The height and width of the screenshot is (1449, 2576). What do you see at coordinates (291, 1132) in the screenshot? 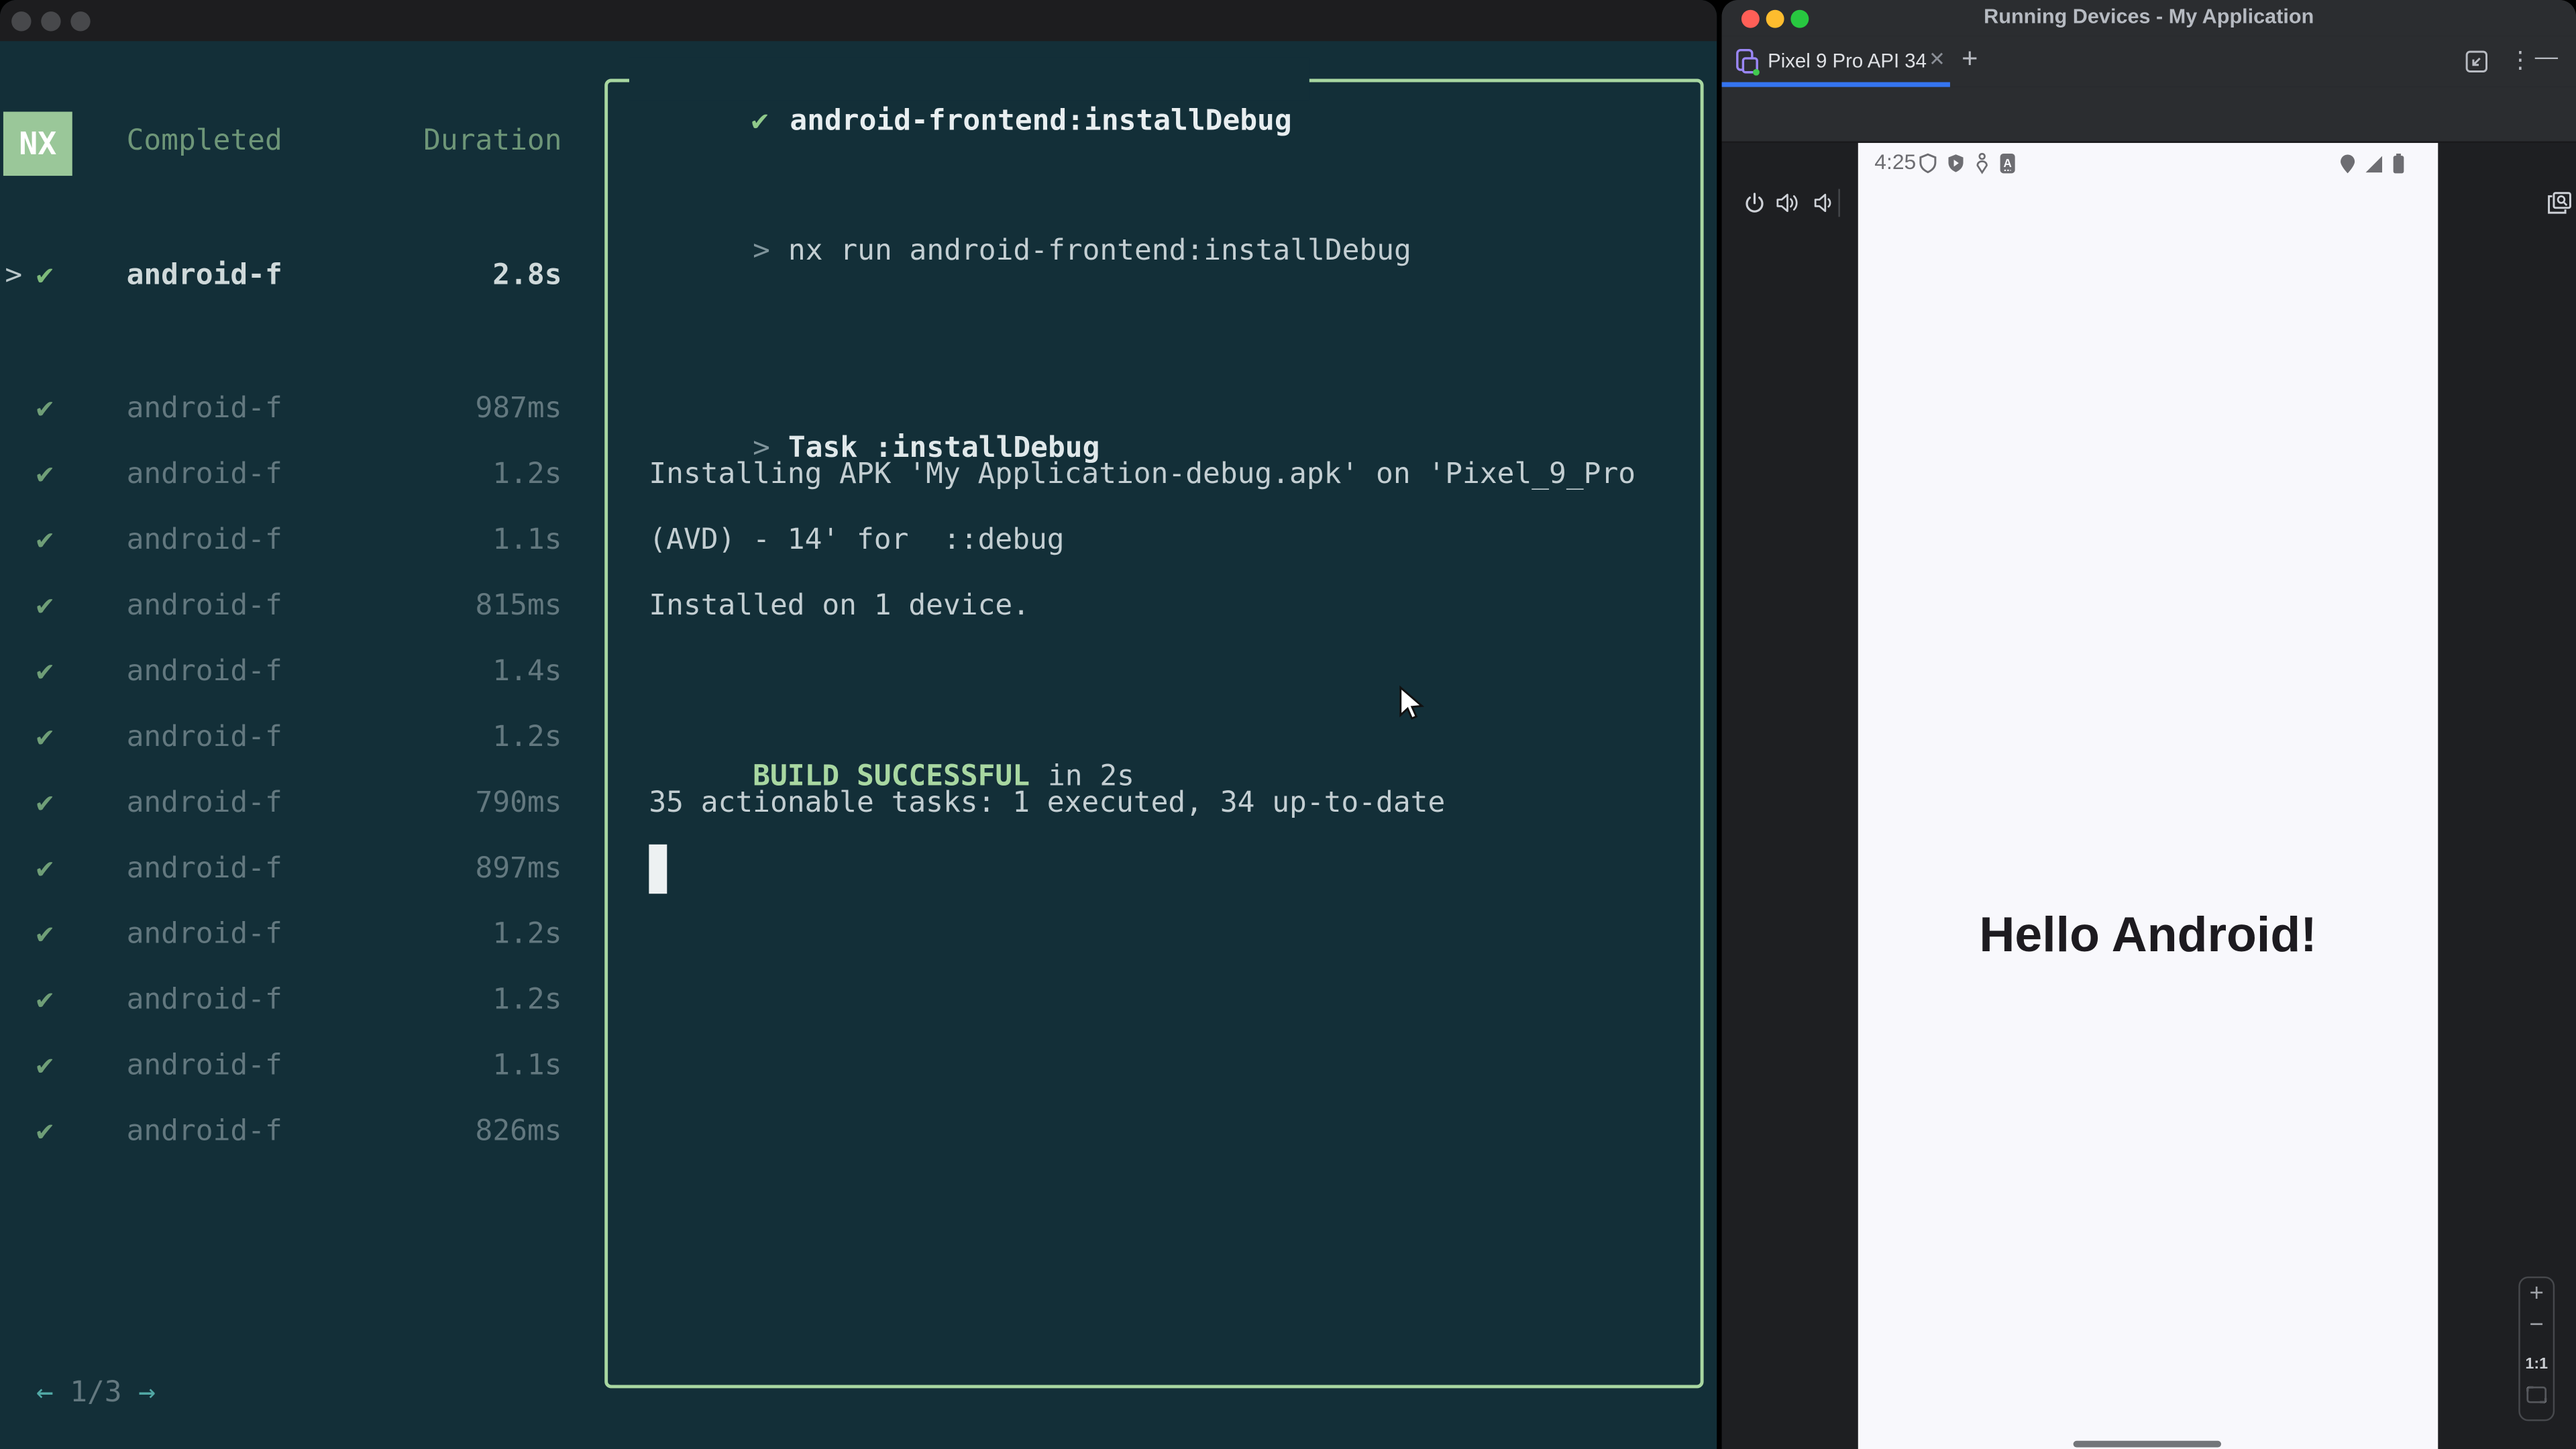
I see `task-row: ✔ android-f 826ms` at bounding box center [291, 1132].